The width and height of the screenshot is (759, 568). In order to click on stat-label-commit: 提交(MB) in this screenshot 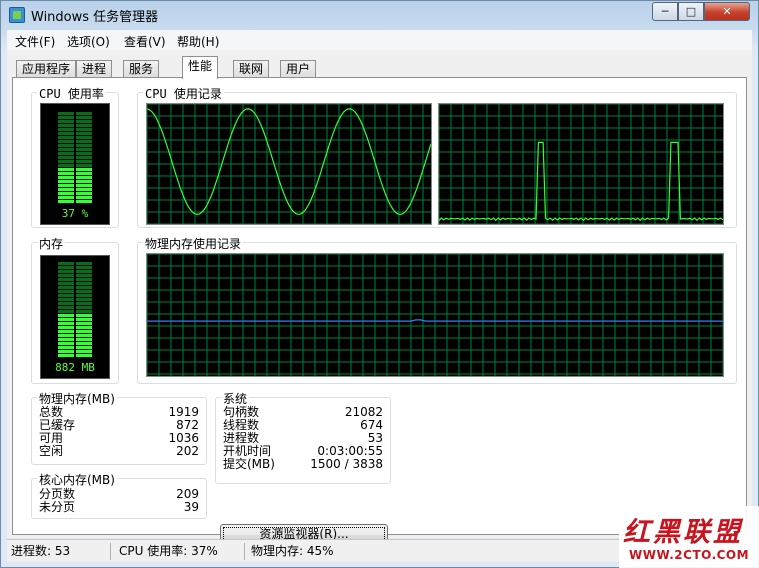, I will do `click(249, 464)`.